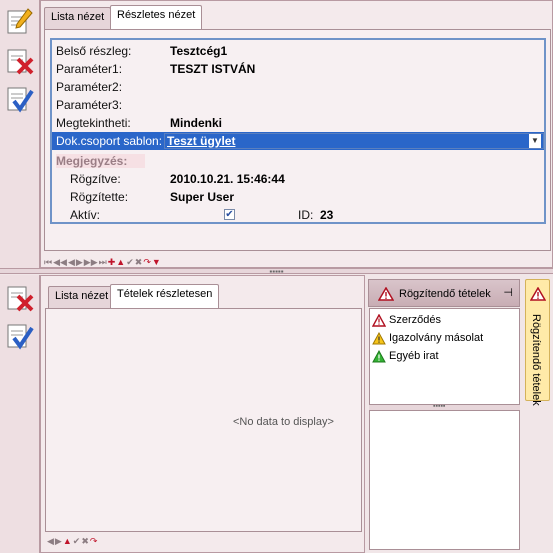  Describe the element at coordinates (48, 262) in the screenshot. I see `first-page-icon: ⏮` at that location.